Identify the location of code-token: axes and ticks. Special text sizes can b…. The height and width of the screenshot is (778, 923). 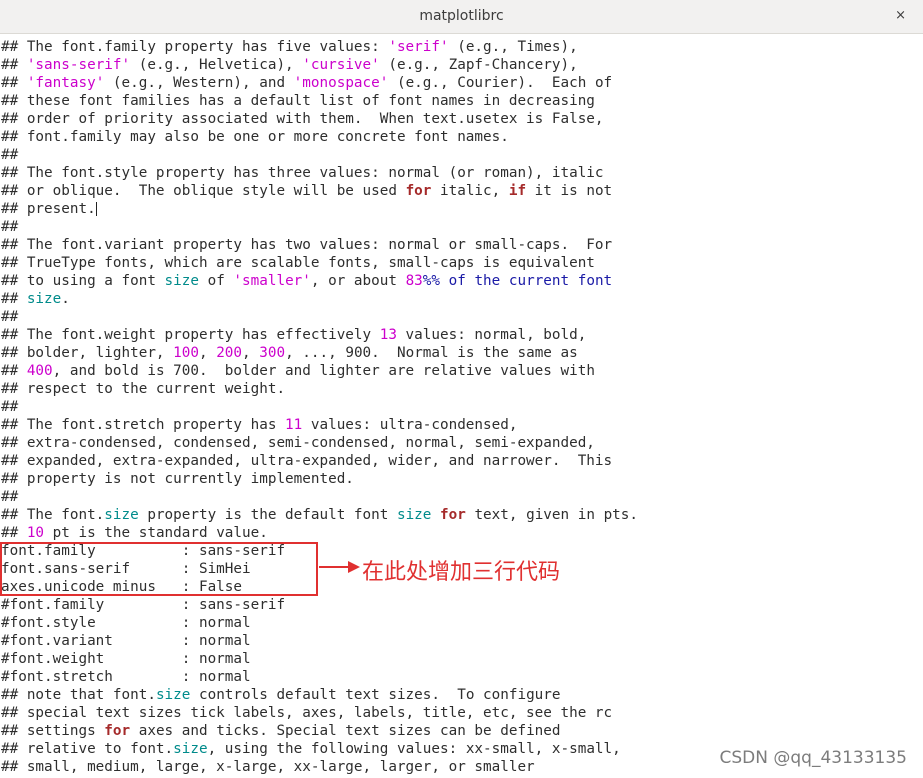
(345, 731).